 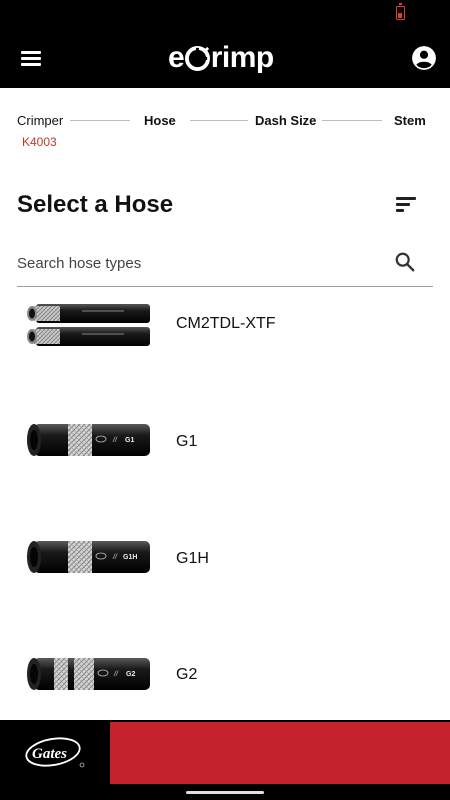 What do you see at coordinates (410, 120) in the screenshot?
I see `step-stem: Stem` at bounding box center [410, 120].